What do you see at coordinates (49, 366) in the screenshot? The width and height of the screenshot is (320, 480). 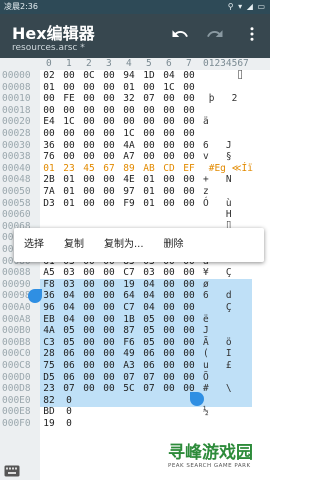 I see `hex-byte: 75` at bounding box center [49, 366].